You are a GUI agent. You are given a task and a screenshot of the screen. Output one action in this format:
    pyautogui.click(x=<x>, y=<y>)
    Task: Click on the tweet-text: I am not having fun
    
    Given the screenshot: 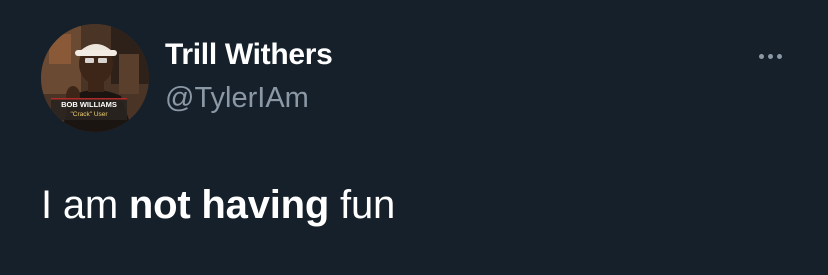 What is the action you would take?
    pyautogui.click(x=218, y=205)
    